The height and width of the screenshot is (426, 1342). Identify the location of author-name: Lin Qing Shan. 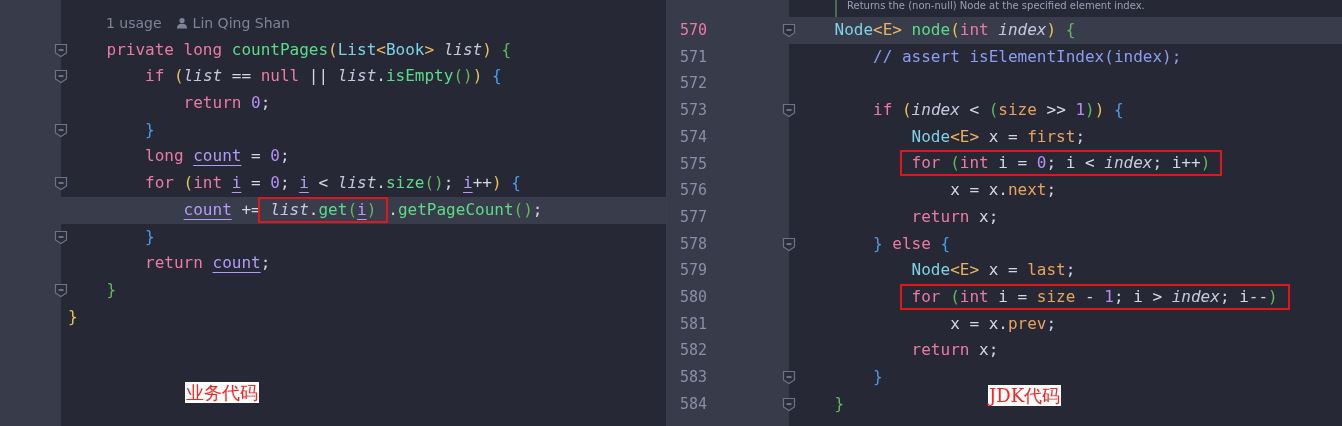
(241, 23).